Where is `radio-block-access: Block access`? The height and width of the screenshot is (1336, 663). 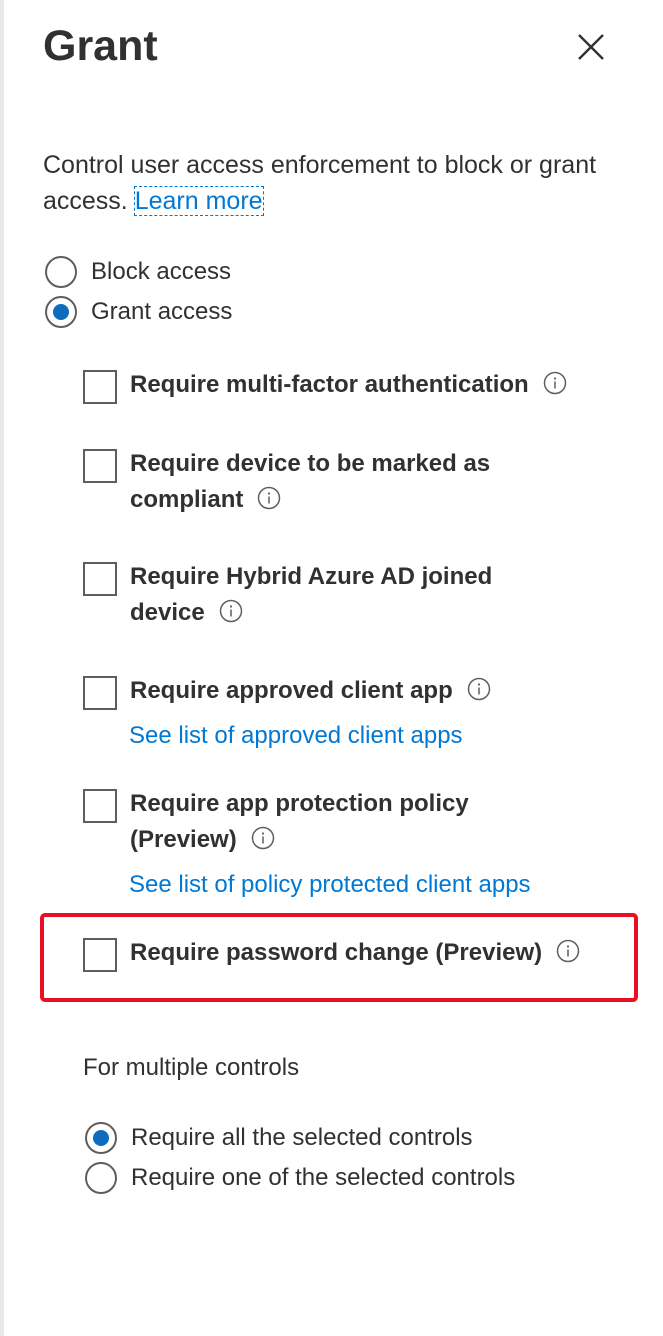
radio-block-access: Block access is located at coordinates (138, 272).